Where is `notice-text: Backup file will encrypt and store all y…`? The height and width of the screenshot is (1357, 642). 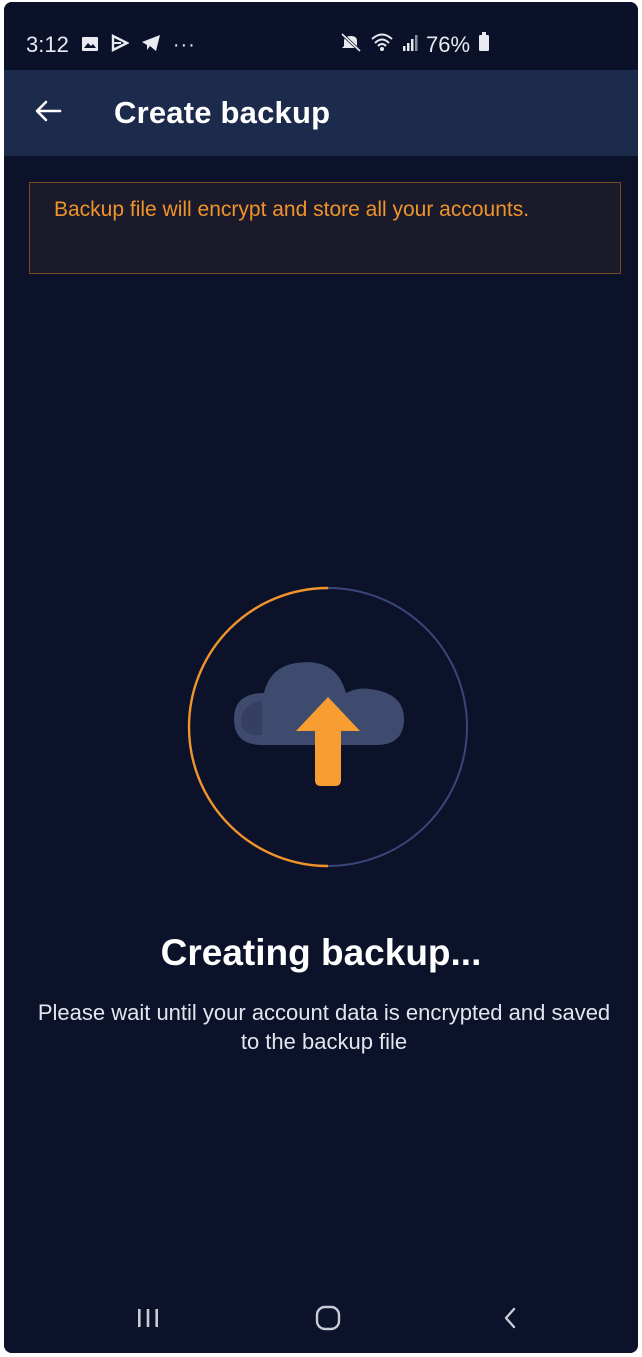 notice-text: Backup file will encrypt and store all y… is located at coordinates (292, 209).